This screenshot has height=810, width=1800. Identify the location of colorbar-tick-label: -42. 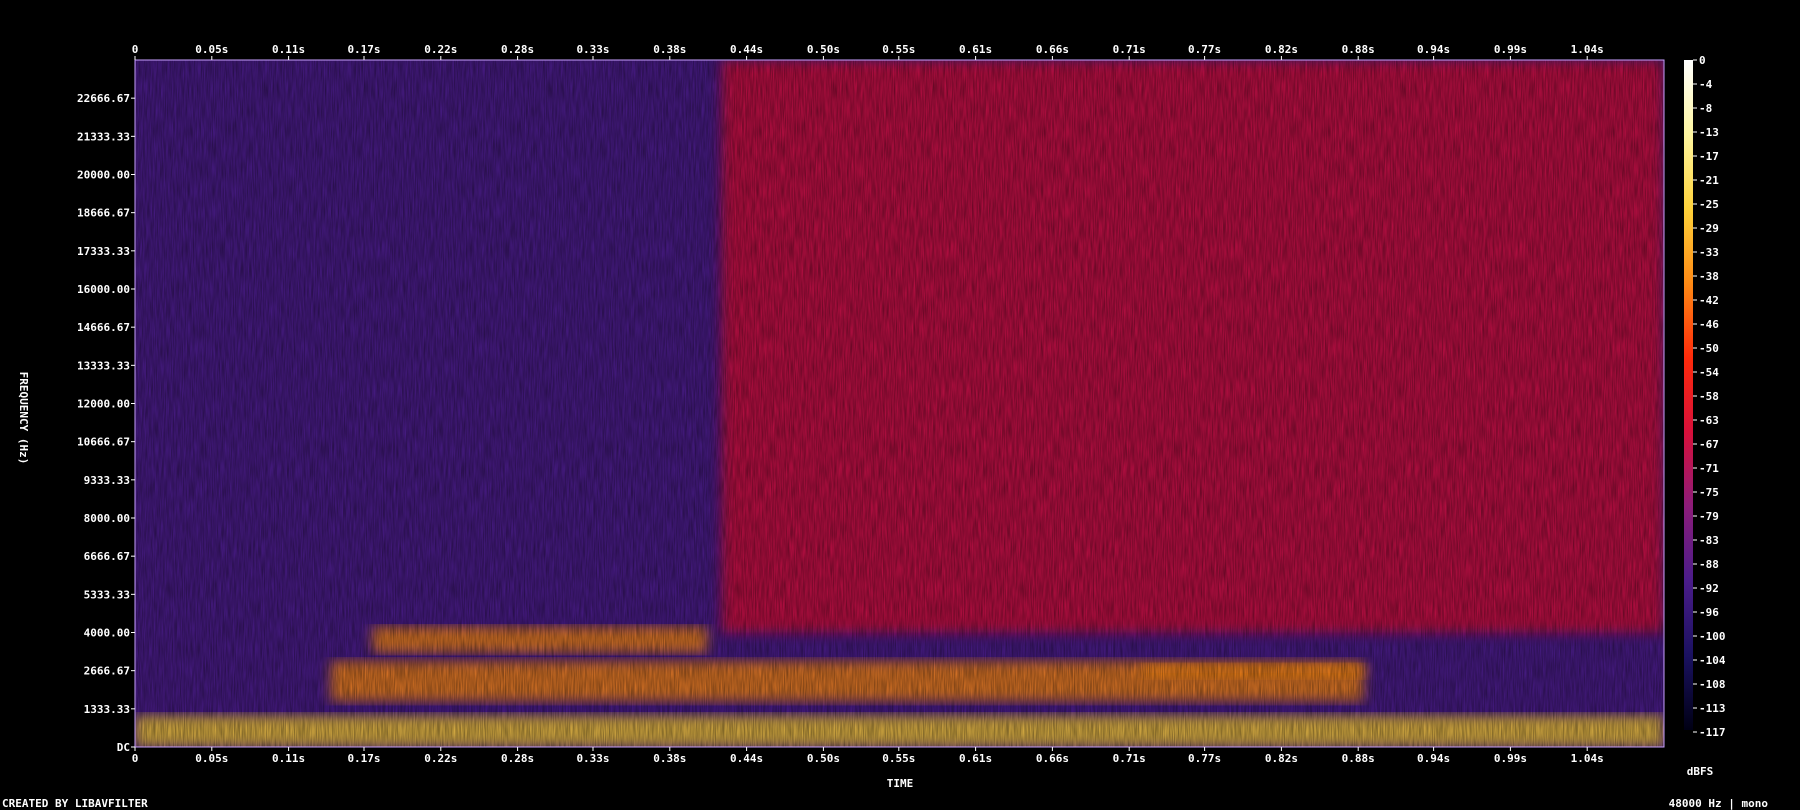
(1709, 300).